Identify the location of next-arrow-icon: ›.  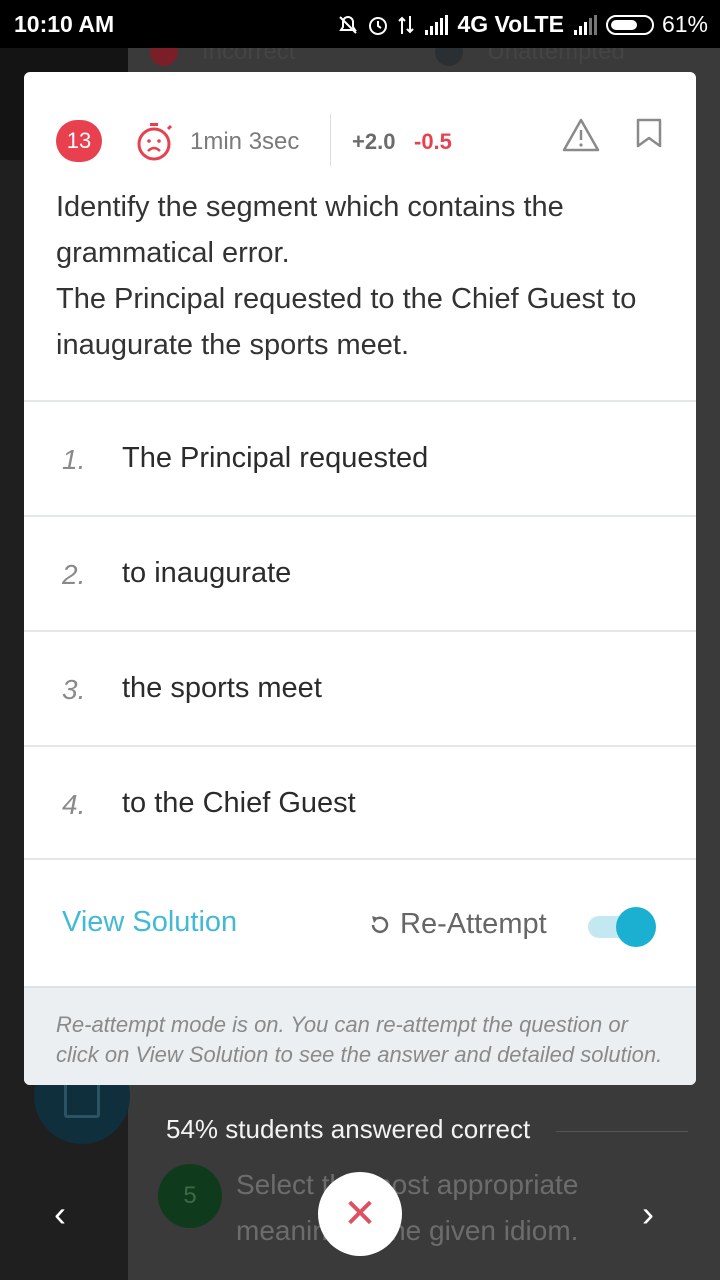
(648, 1214).